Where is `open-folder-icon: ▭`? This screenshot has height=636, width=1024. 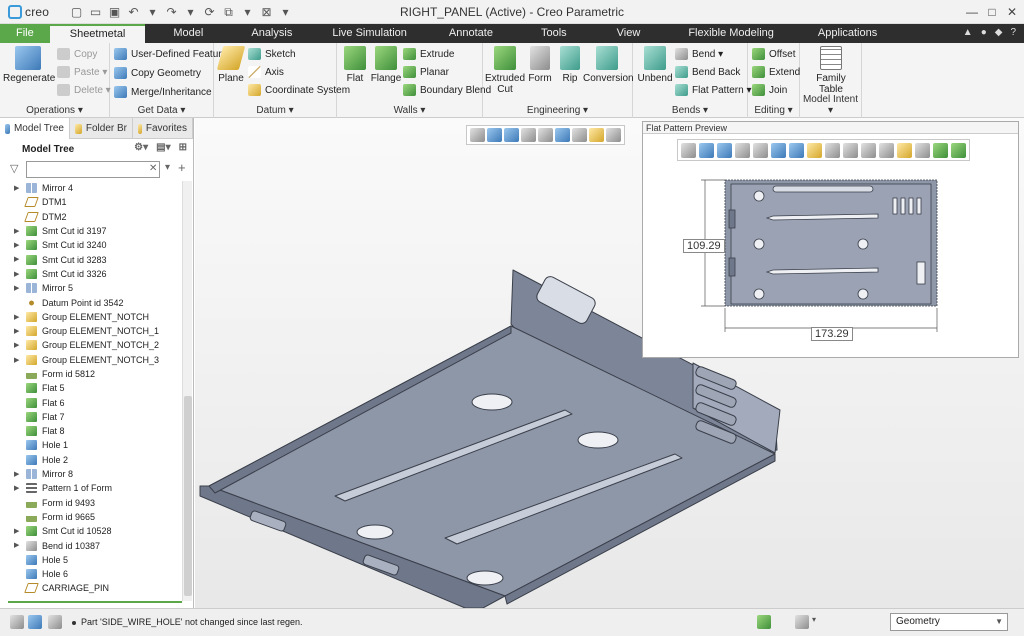 open-folder-icon: ▭ is located at coordinates (95, 12).